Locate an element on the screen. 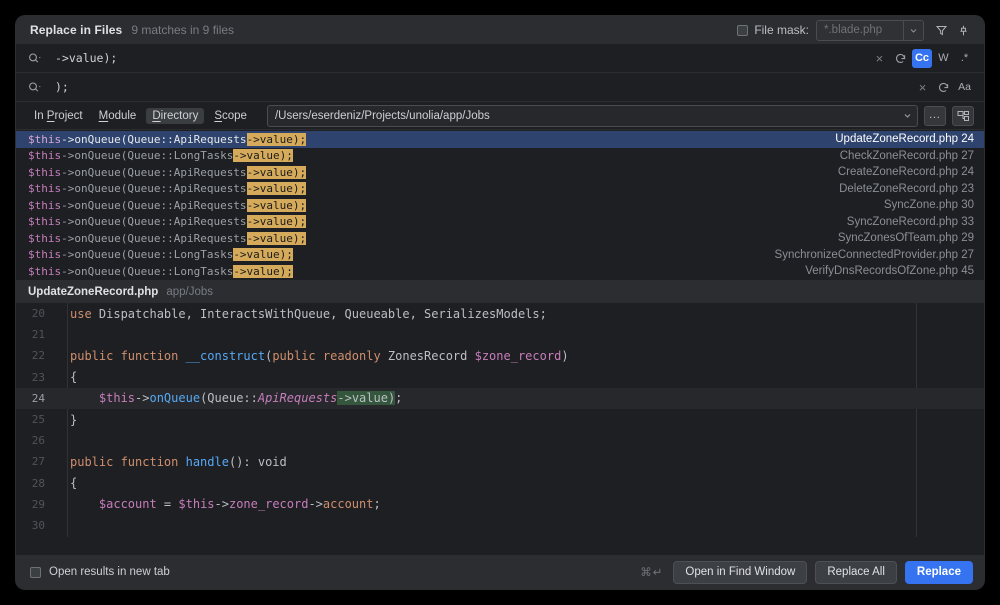 The width and height of the screenshot is (1000, 605). result-file-location: UpdateZoneRecord.php 24 is located at coordinates (904, 139).